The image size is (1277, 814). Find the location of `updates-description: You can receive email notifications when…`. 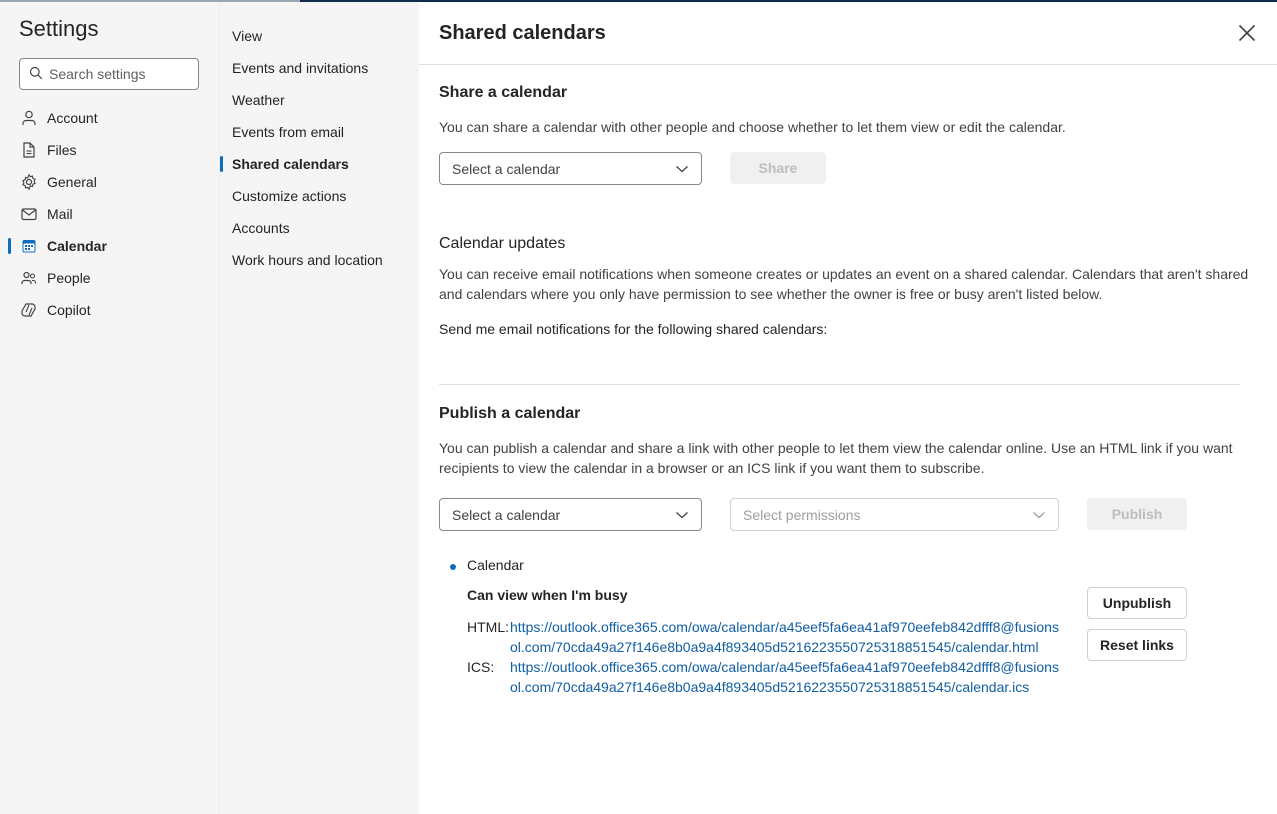

updates-description: You can receive email notifications when… is located at coordinates (844, 284).